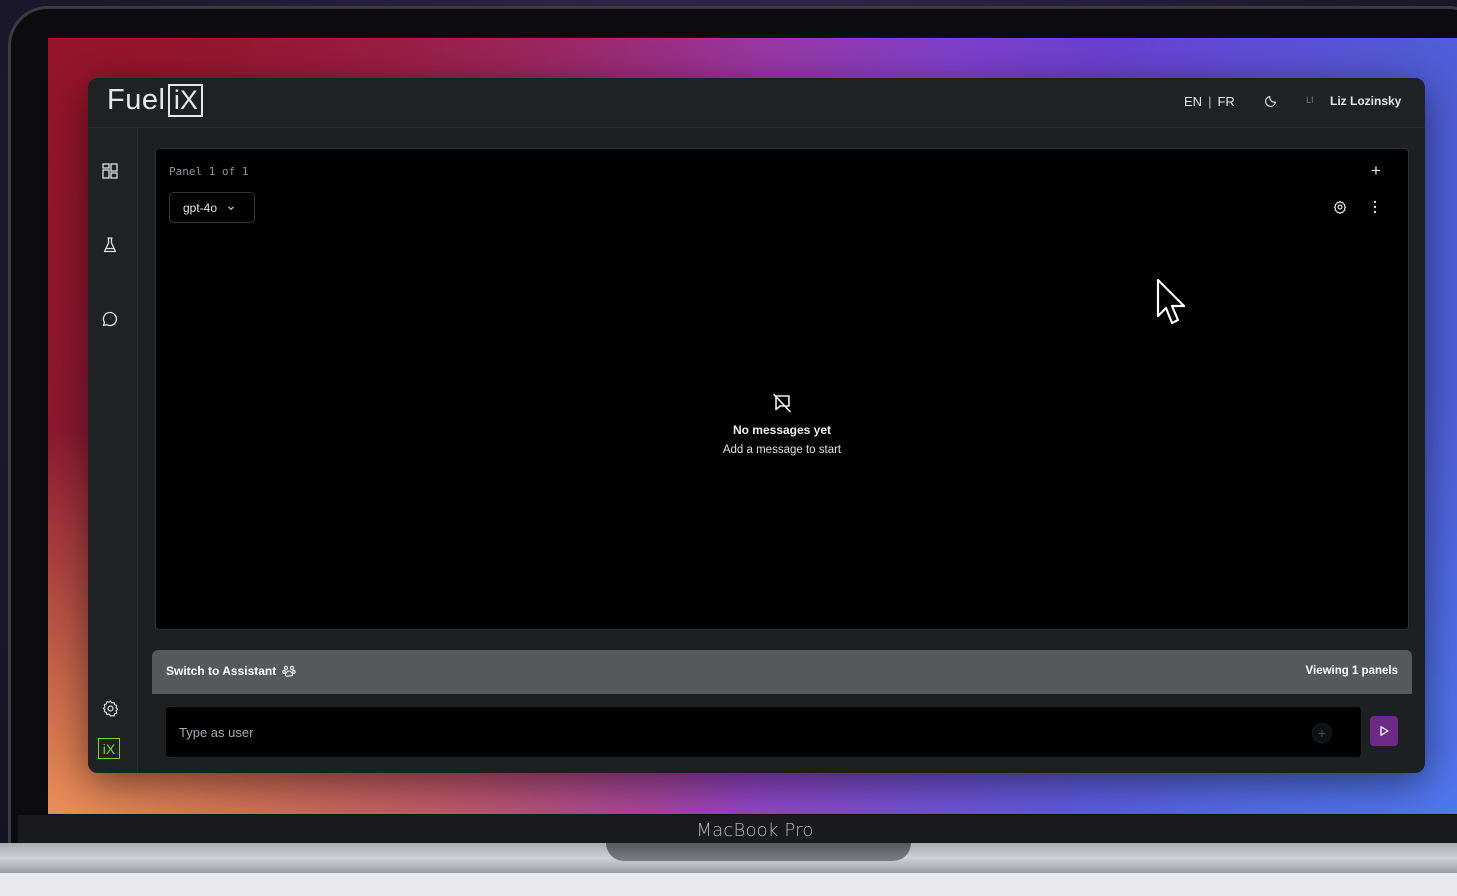  What do you see at coordinates (1272, 100) in the screenshot?
I see `moon-icon` at bounding box center [1272, 100].